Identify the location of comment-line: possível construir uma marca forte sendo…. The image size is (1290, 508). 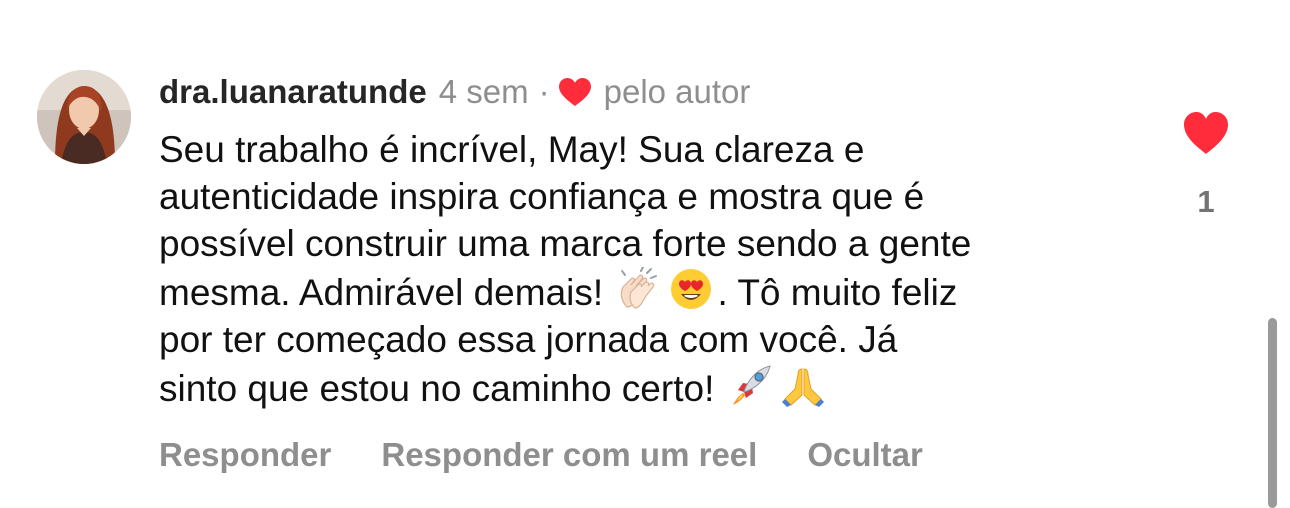
(565, 243).